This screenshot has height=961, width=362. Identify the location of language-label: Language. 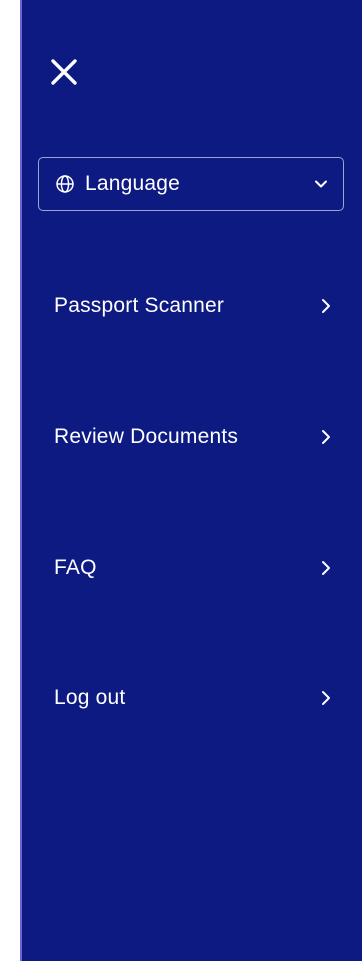
(133, 183).